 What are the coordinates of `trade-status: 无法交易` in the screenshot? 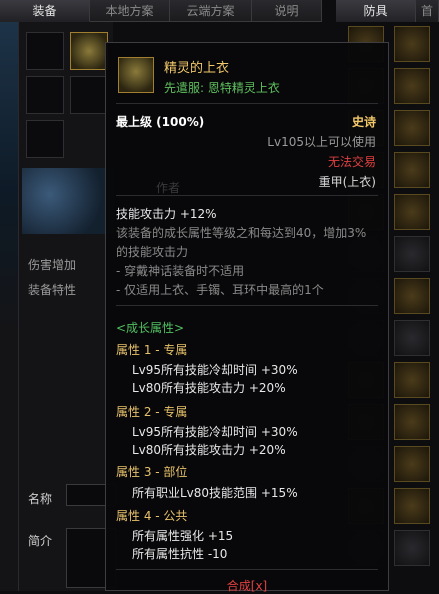 It's located at (351, 162).